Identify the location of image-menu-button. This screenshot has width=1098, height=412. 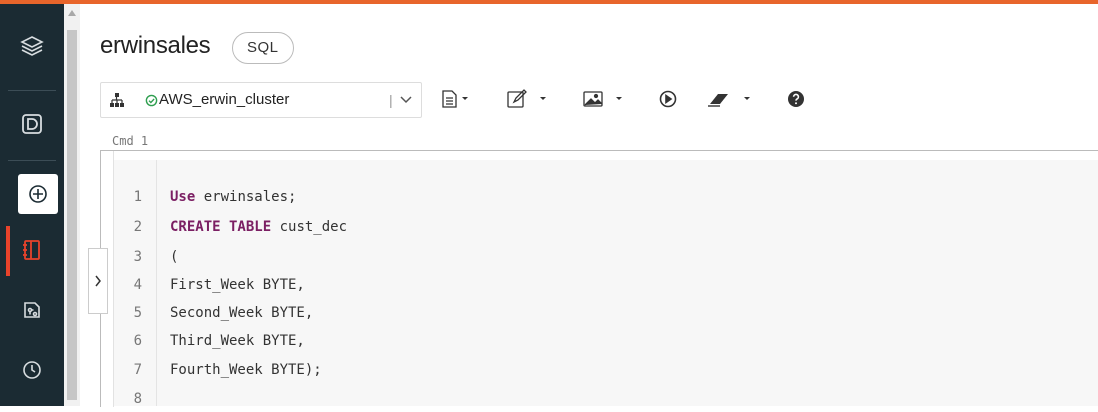
(604, 99).